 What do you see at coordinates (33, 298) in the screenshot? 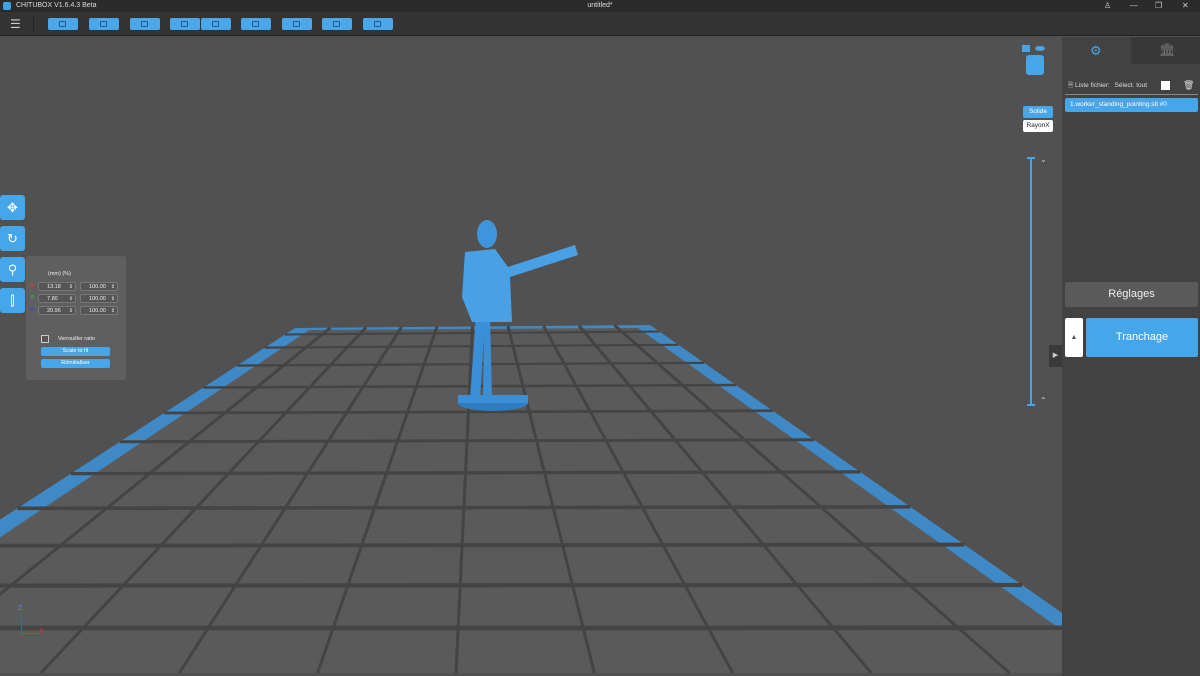
I see `axis-label: Y:` at bounding box center [33, 298].